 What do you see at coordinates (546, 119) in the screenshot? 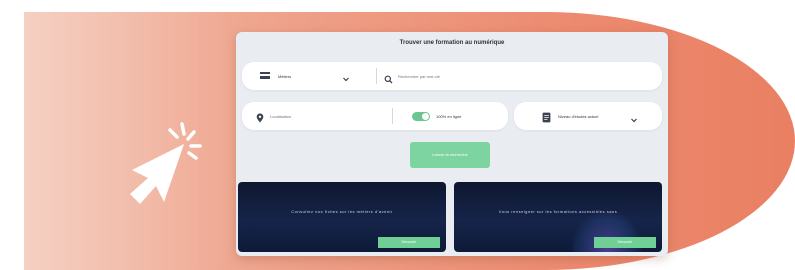
I see `document-icon` at bounding box center [546, 119].